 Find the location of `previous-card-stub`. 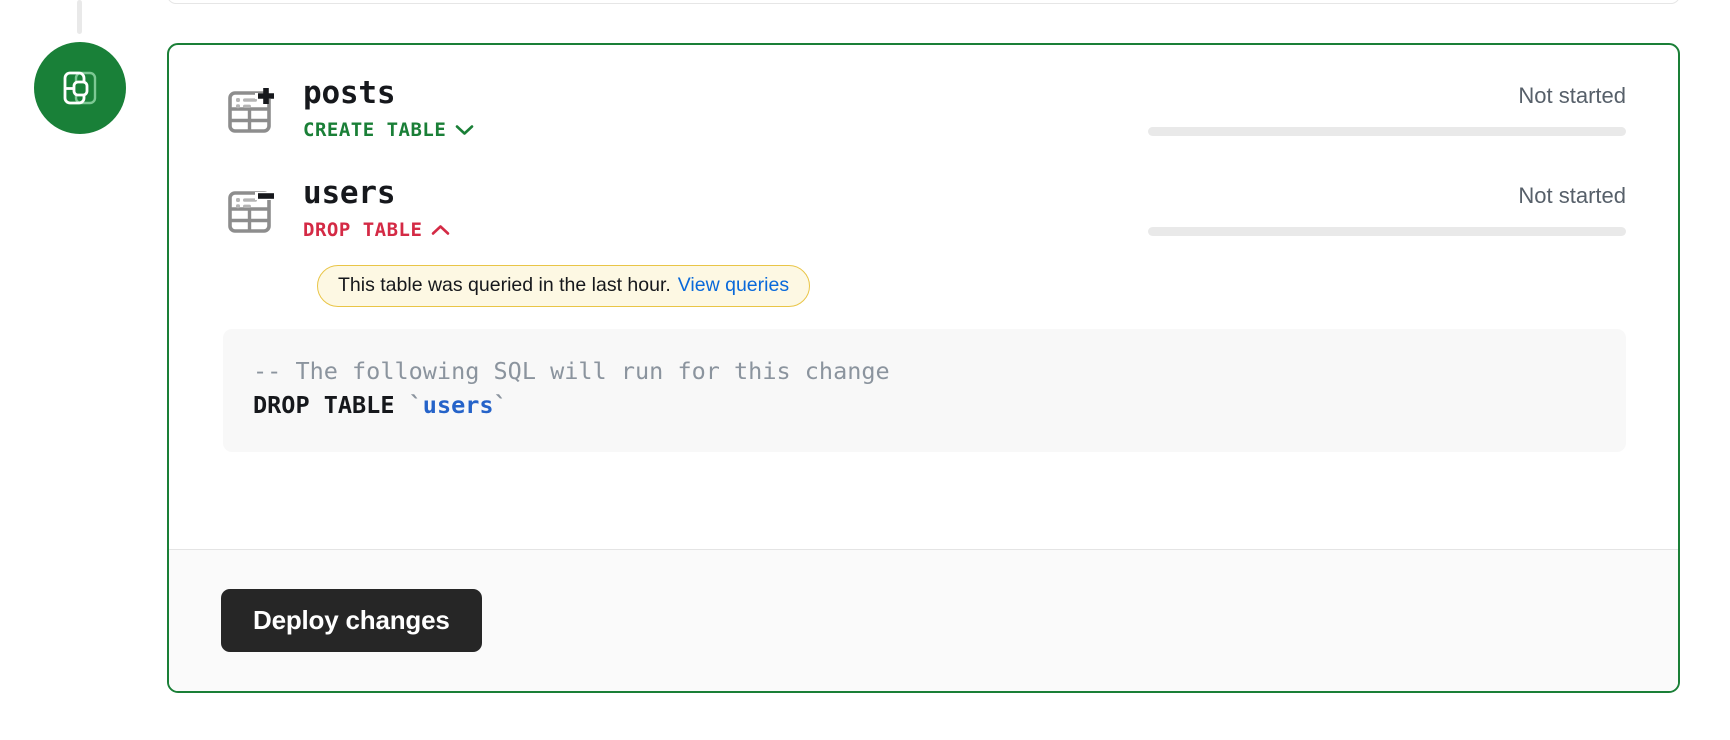

previous-card-stub is located at coordinates (923, 2).